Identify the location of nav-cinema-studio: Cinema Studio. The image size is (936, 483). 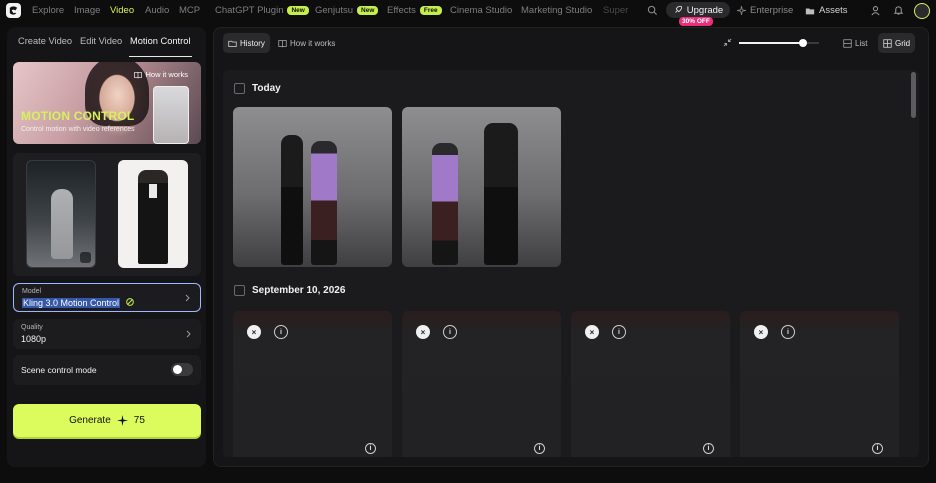
(481, 10).